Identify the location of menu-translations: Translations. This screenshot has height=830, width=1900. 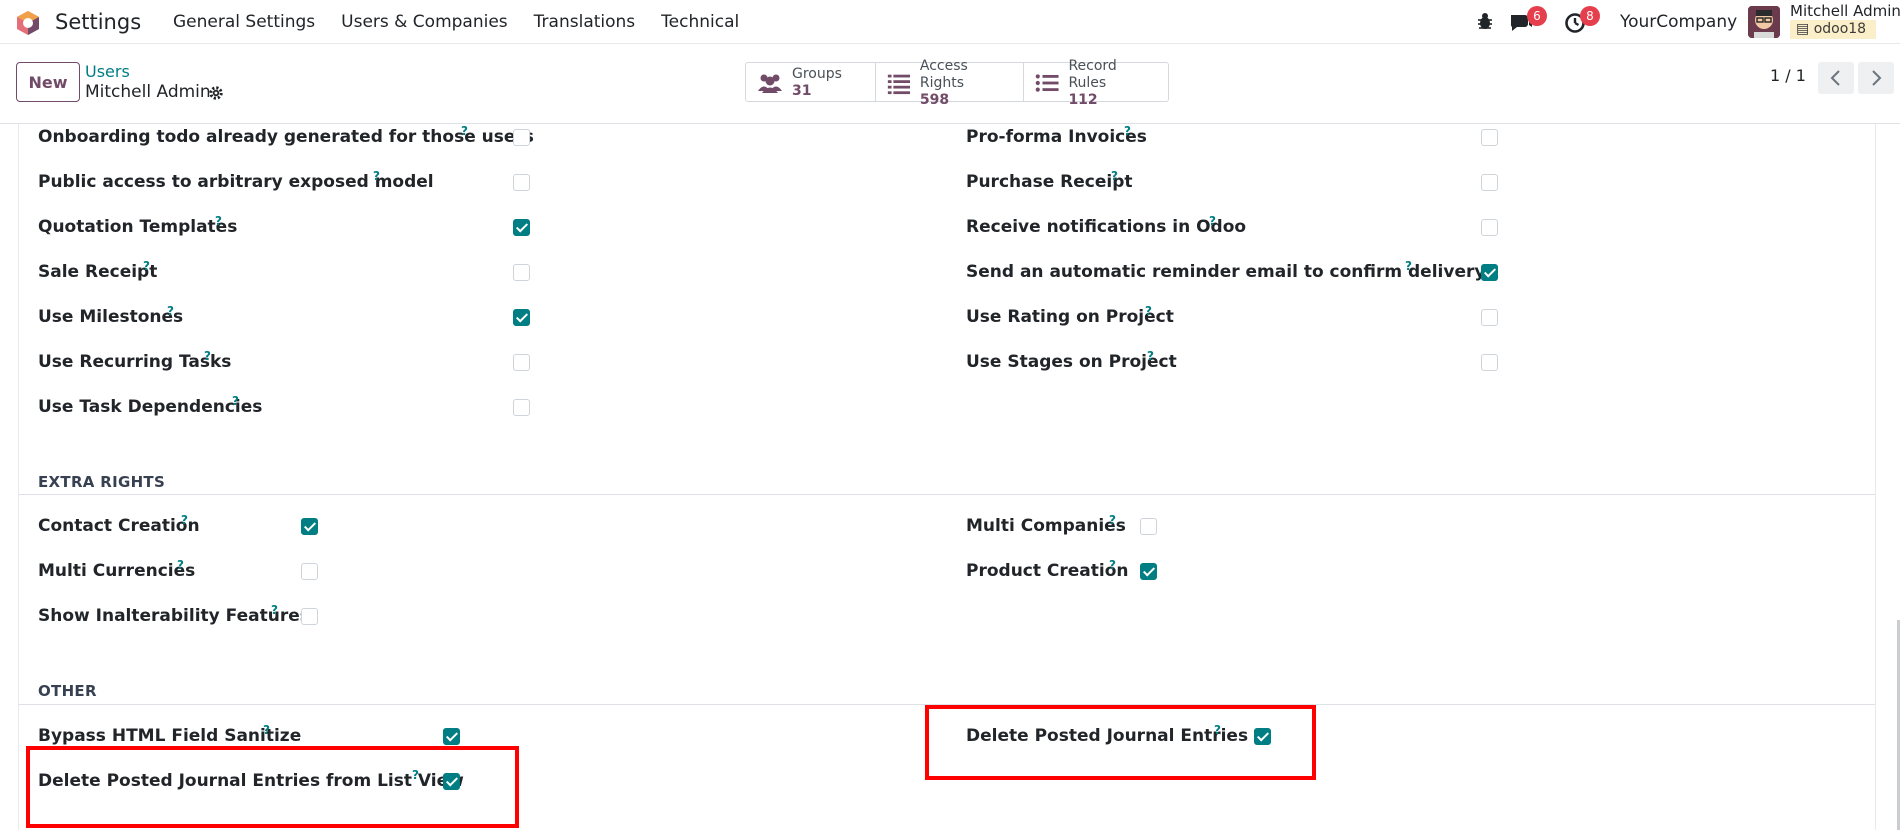
(585, 22).